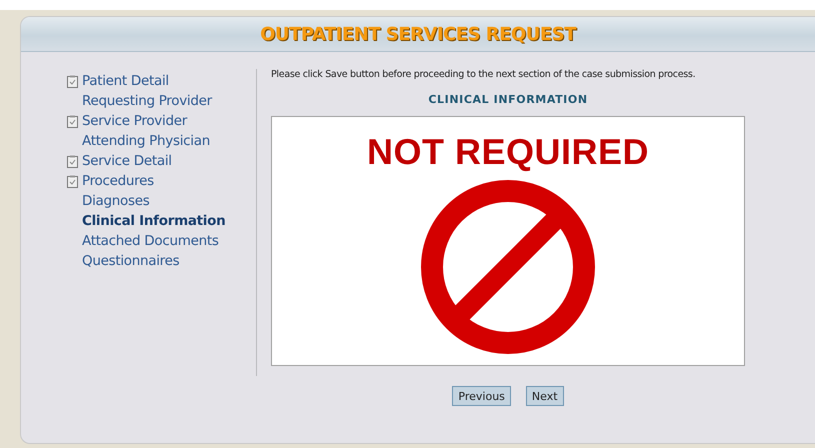 The width and height of the screenshot is (815, 448). I want to click on nav-link: Requesting Provider, so click(161, 101).